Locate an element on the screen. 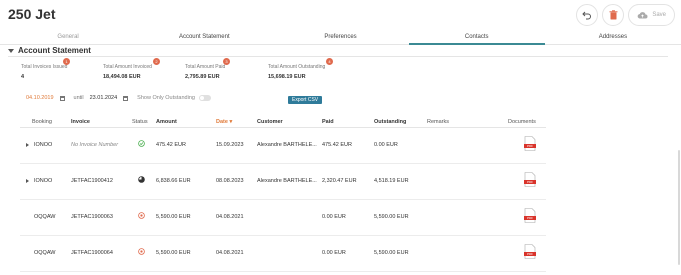 The height and width of the screenshot is (275, 681). tab-general: General is located at coordinates (68, 37).